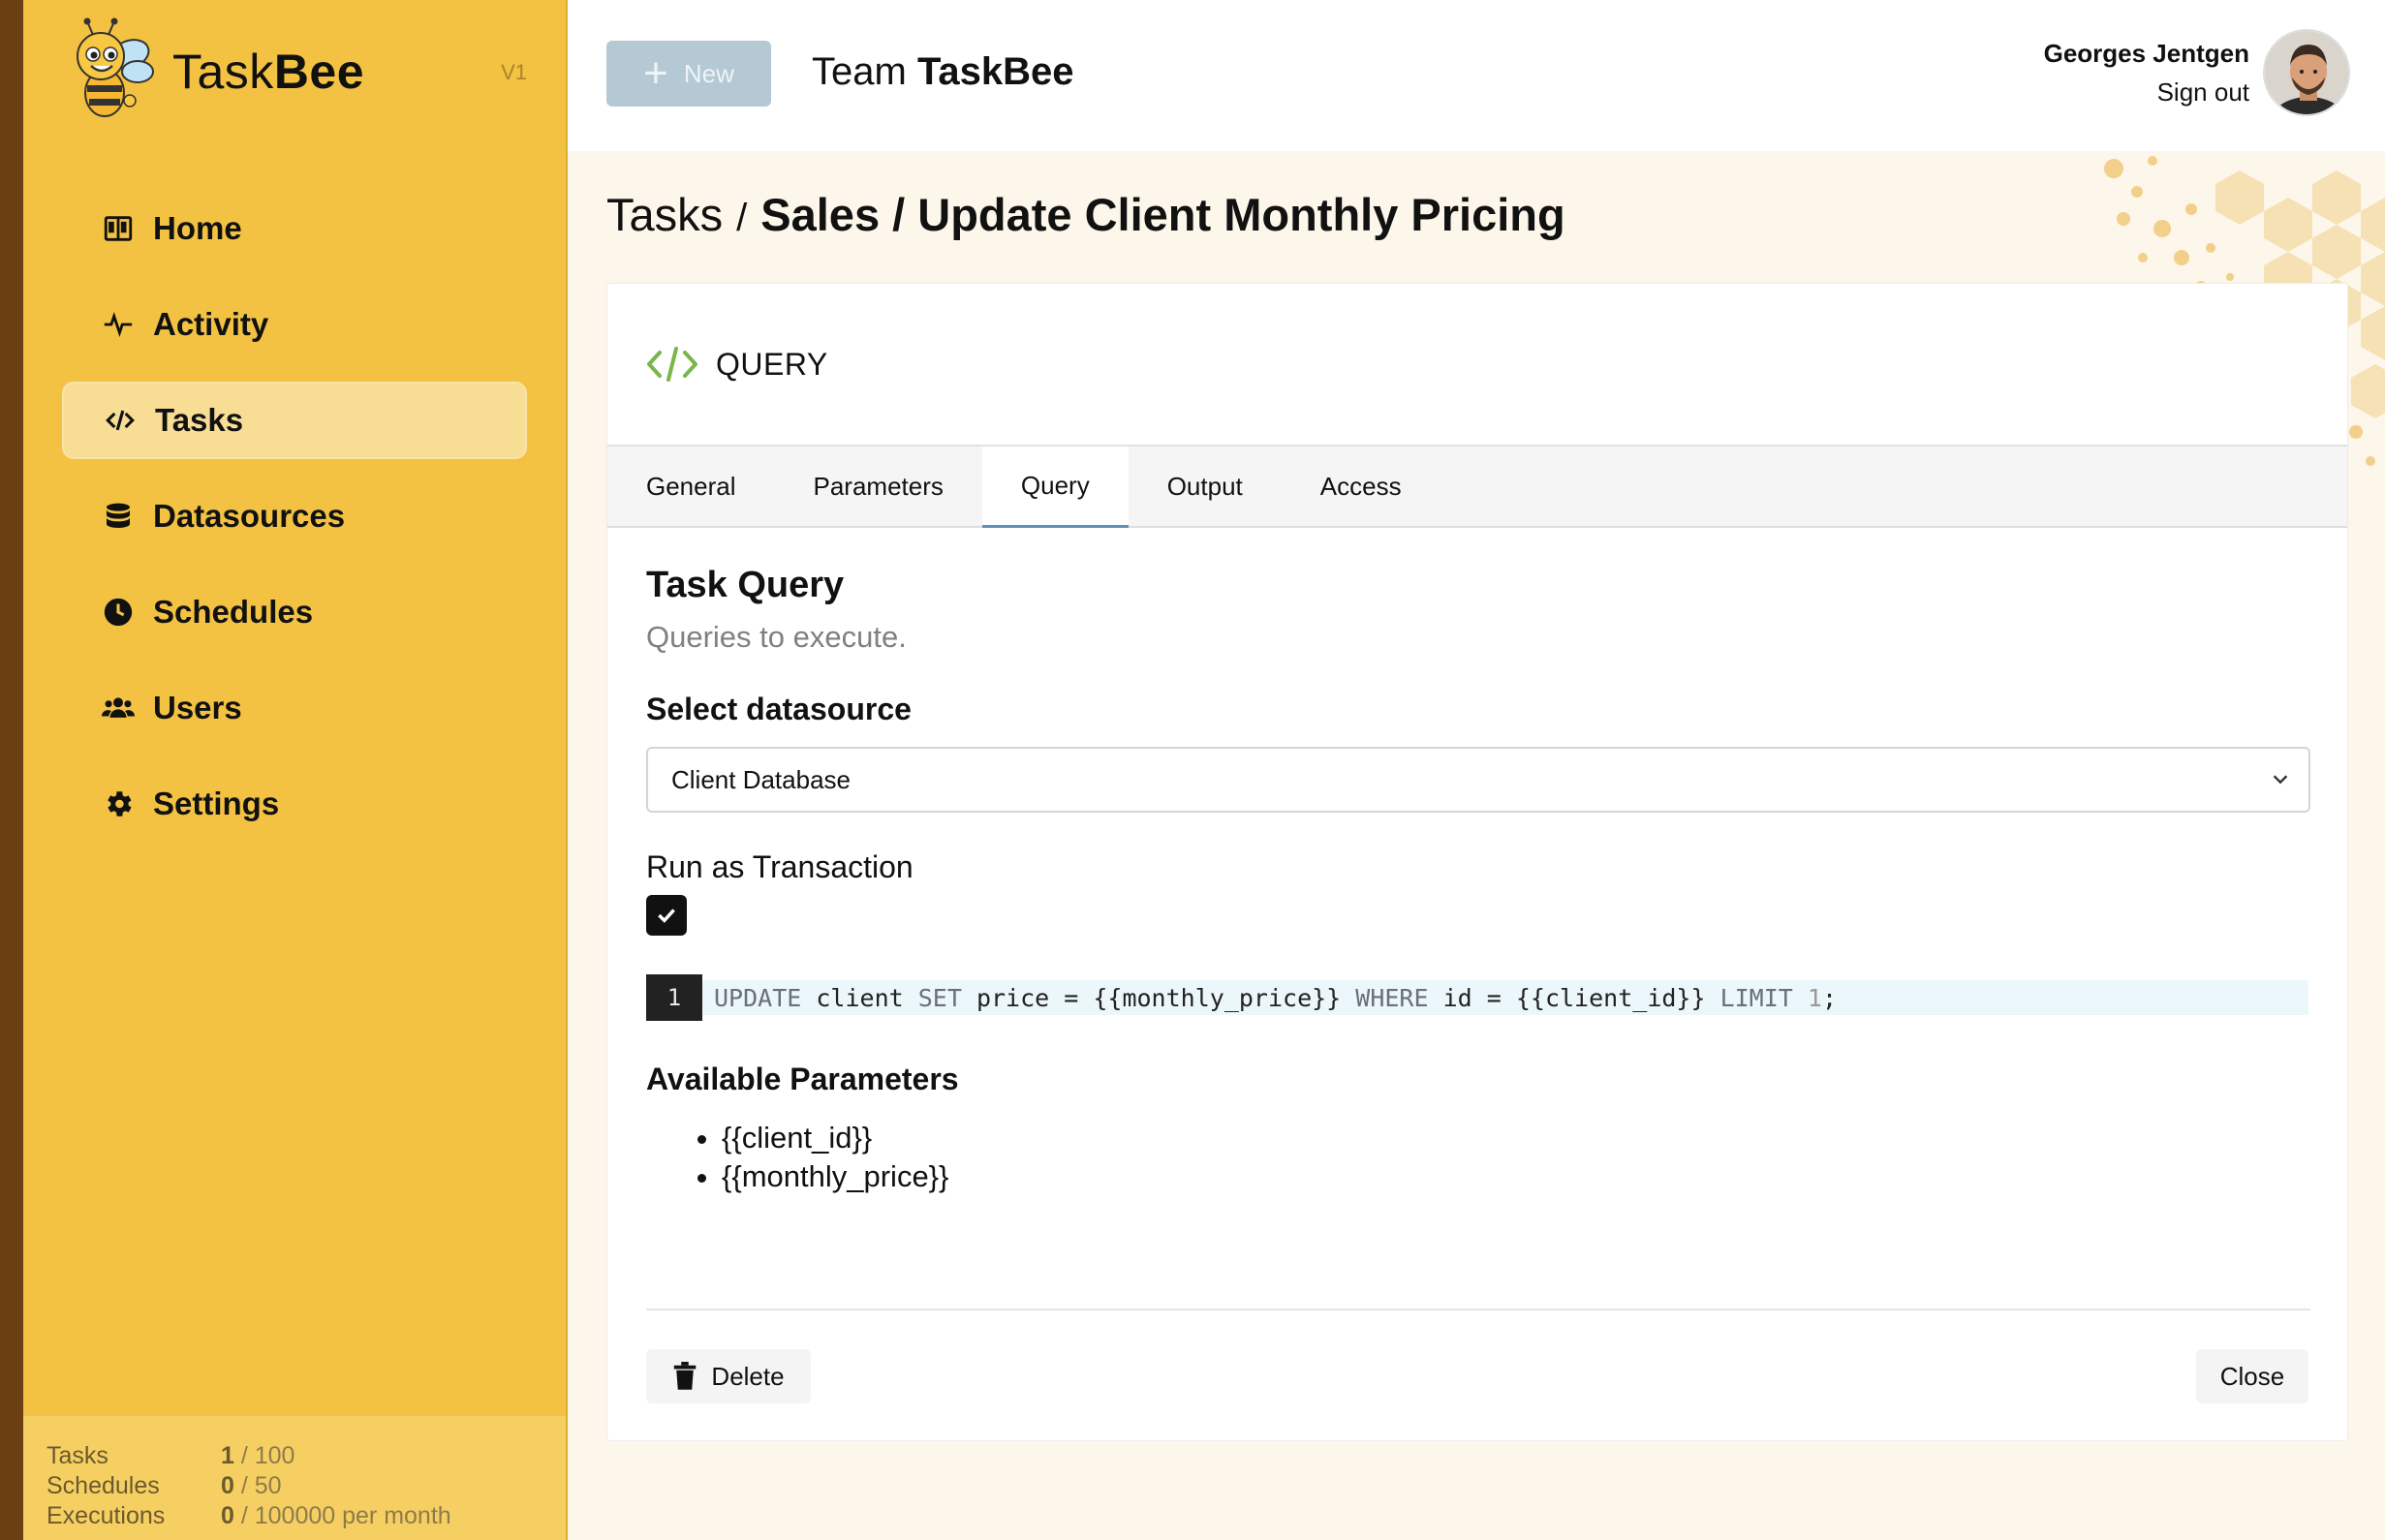  What do you see at coordinates (772, 364) in the screenshot?
I see `card-title: QUERY` at bounding box center [772, 364].